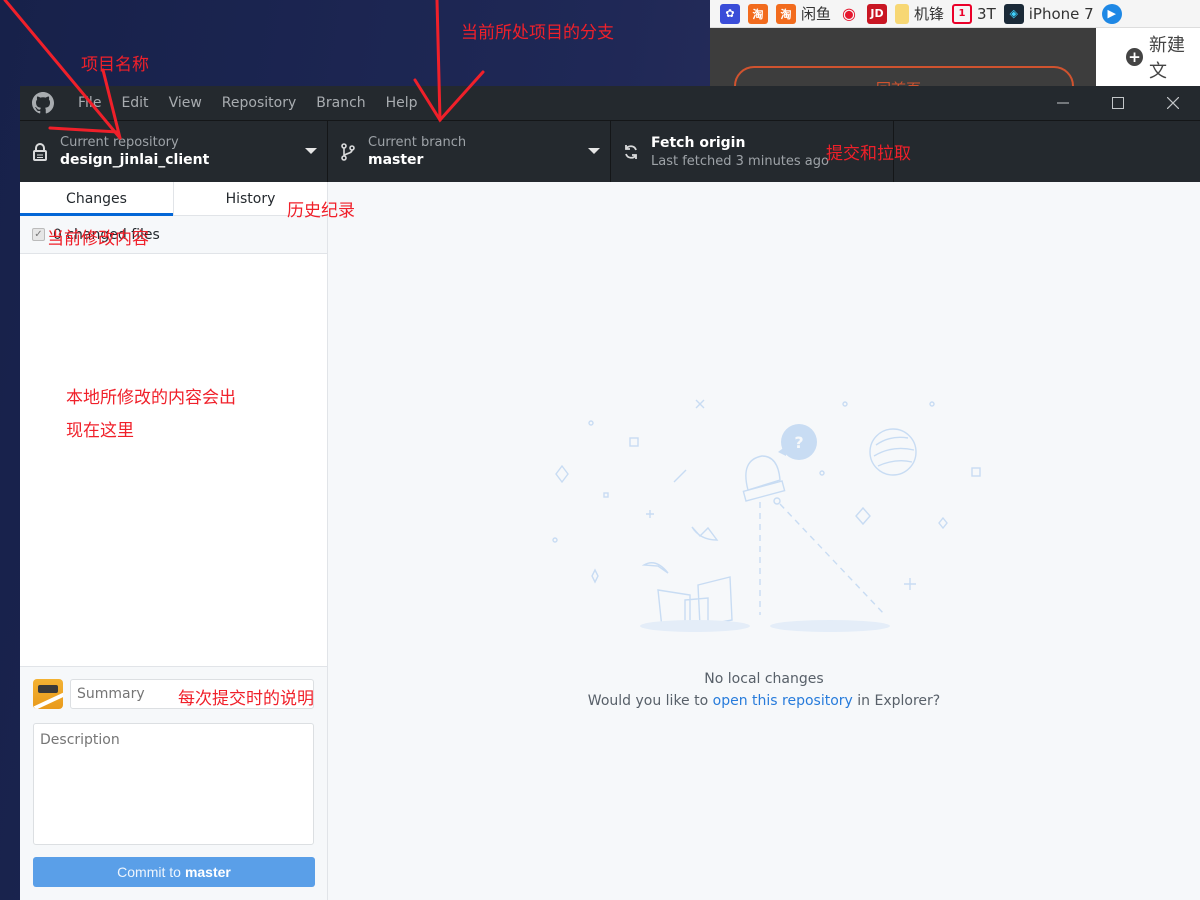 This screenshot has height=900, width=1200. I want to click on beam-line, so click(832, 559).